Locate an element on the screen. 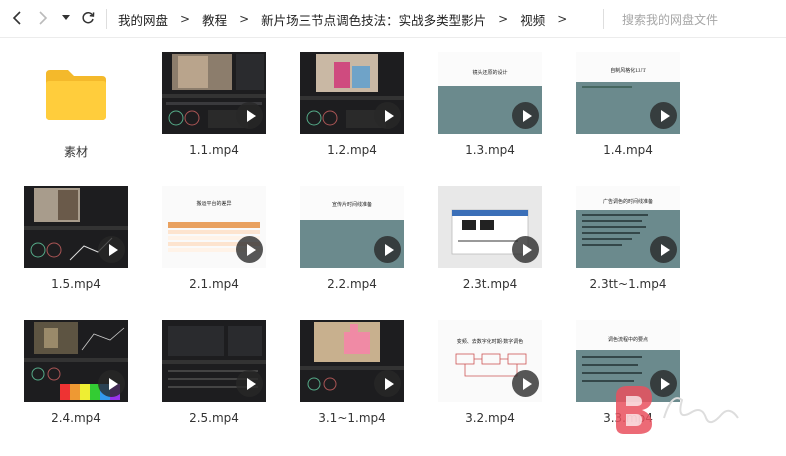 The height and width of the screenshot is (456, 786). slide-title: 宣传片时间线准备 is located at coordinates (351, 205).